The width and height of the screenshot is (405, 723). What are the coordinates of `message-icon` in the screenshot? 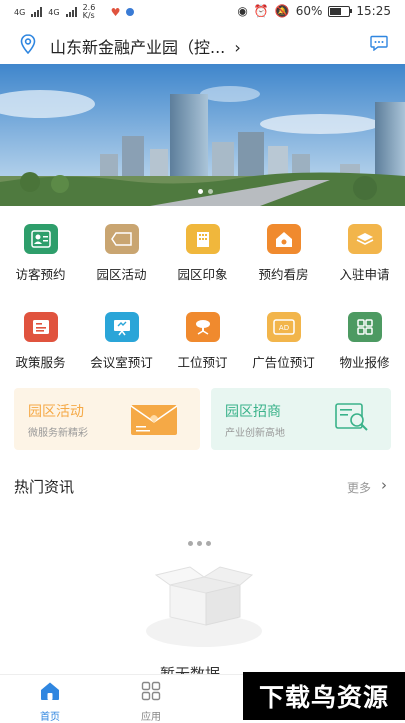 It's located at (379, 45).